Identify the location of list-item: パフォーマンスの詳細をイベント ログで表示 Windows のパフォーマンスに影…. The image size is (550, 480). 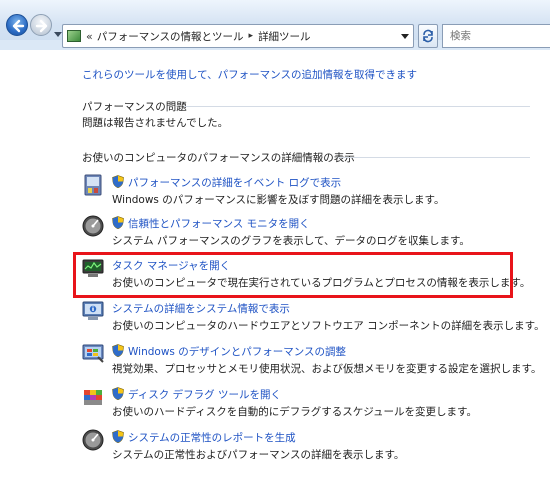
(302, 189).